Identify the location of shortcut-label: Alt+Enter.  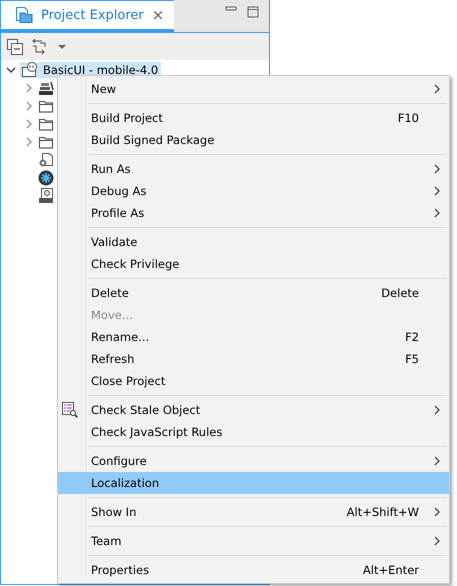
(390, 570).